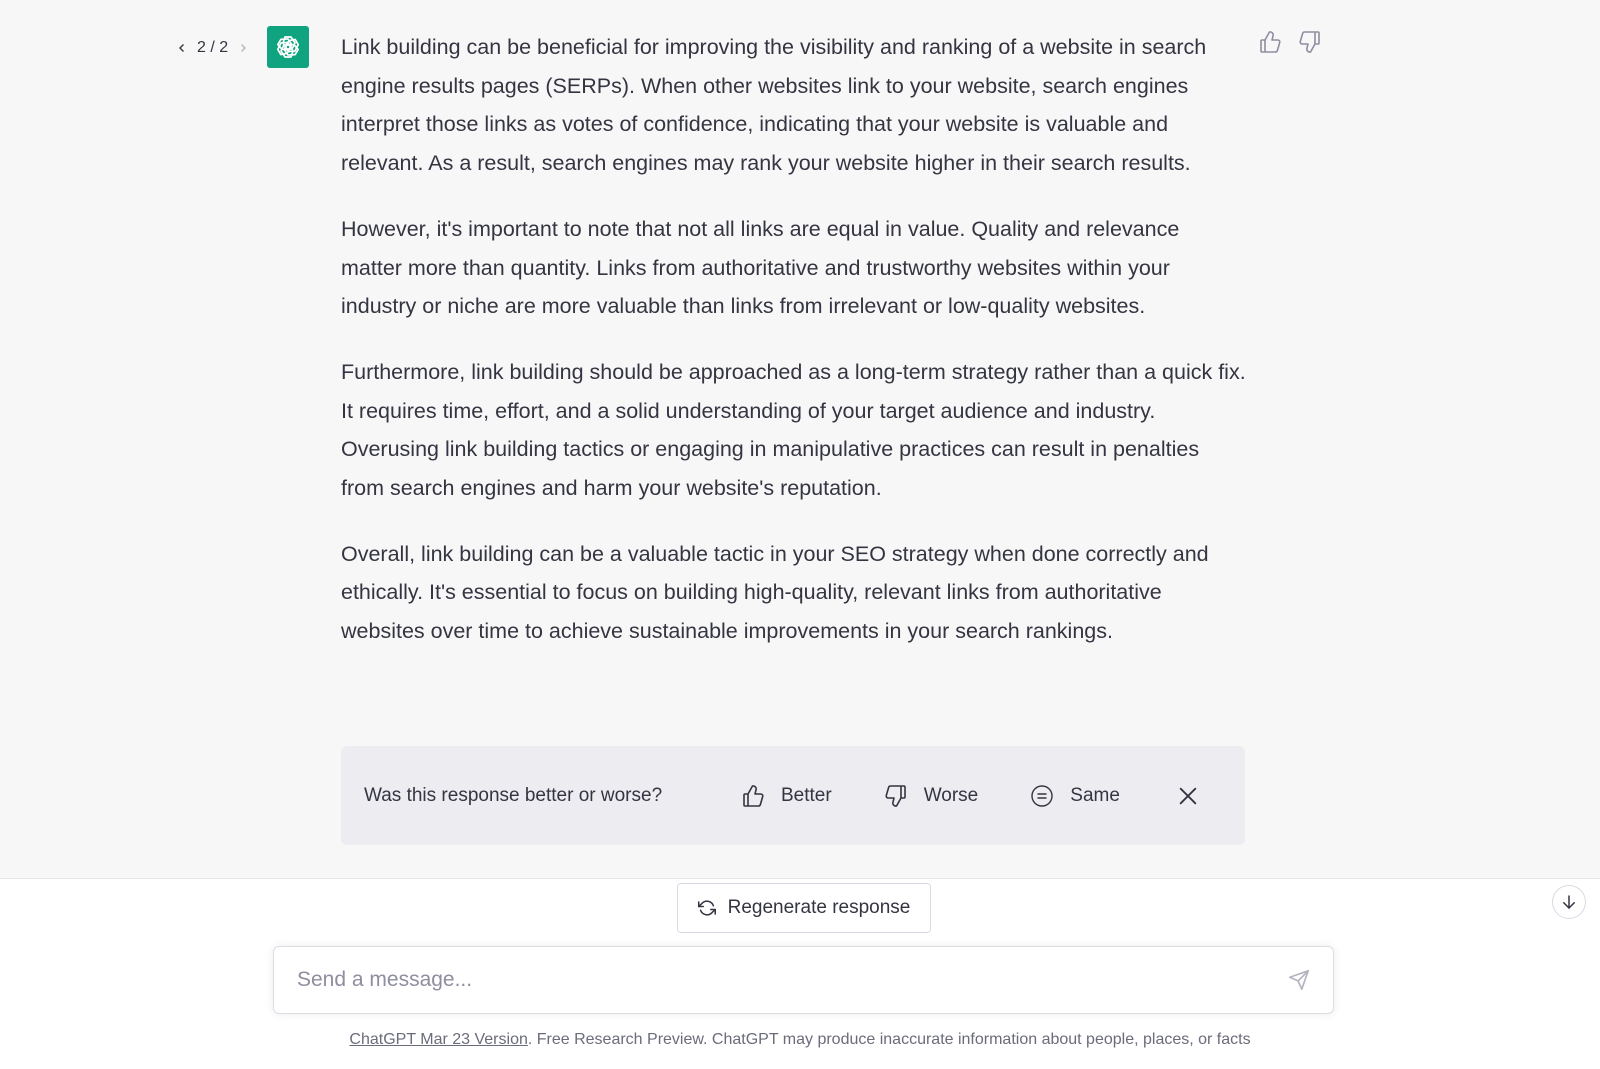 This screenshot has width=1600, height=1069. I want to click on thumbs-up-button, so click(1270, 42).